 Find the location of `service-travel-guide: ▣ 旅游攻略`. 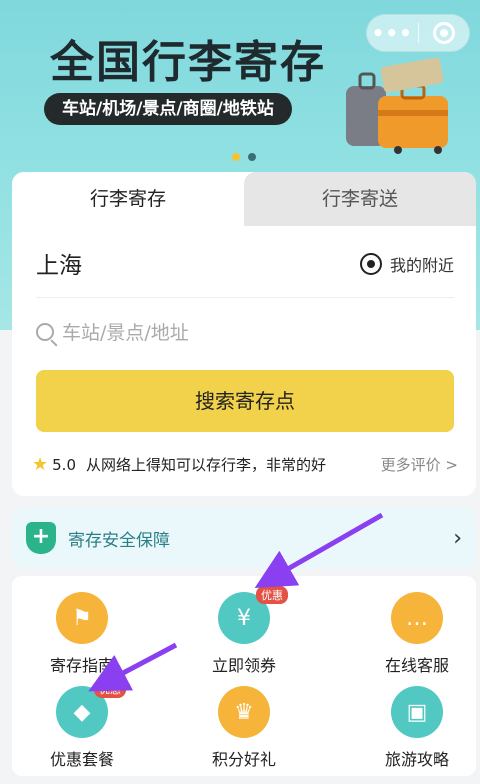

service-travel-guide: ▣ 旅游攻略 is located at coordinates (417, 728).